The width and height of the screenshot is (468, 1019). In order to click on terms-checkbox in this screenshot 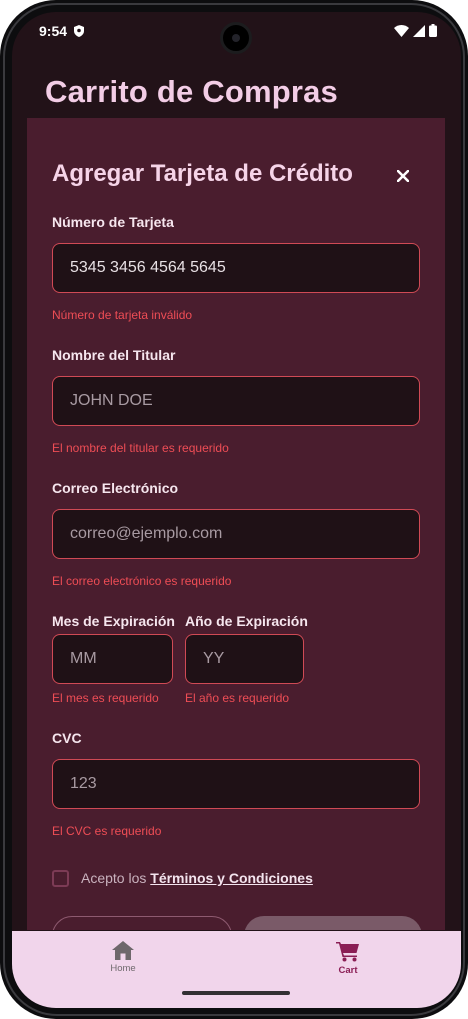, I will do `click(60, 878)`.